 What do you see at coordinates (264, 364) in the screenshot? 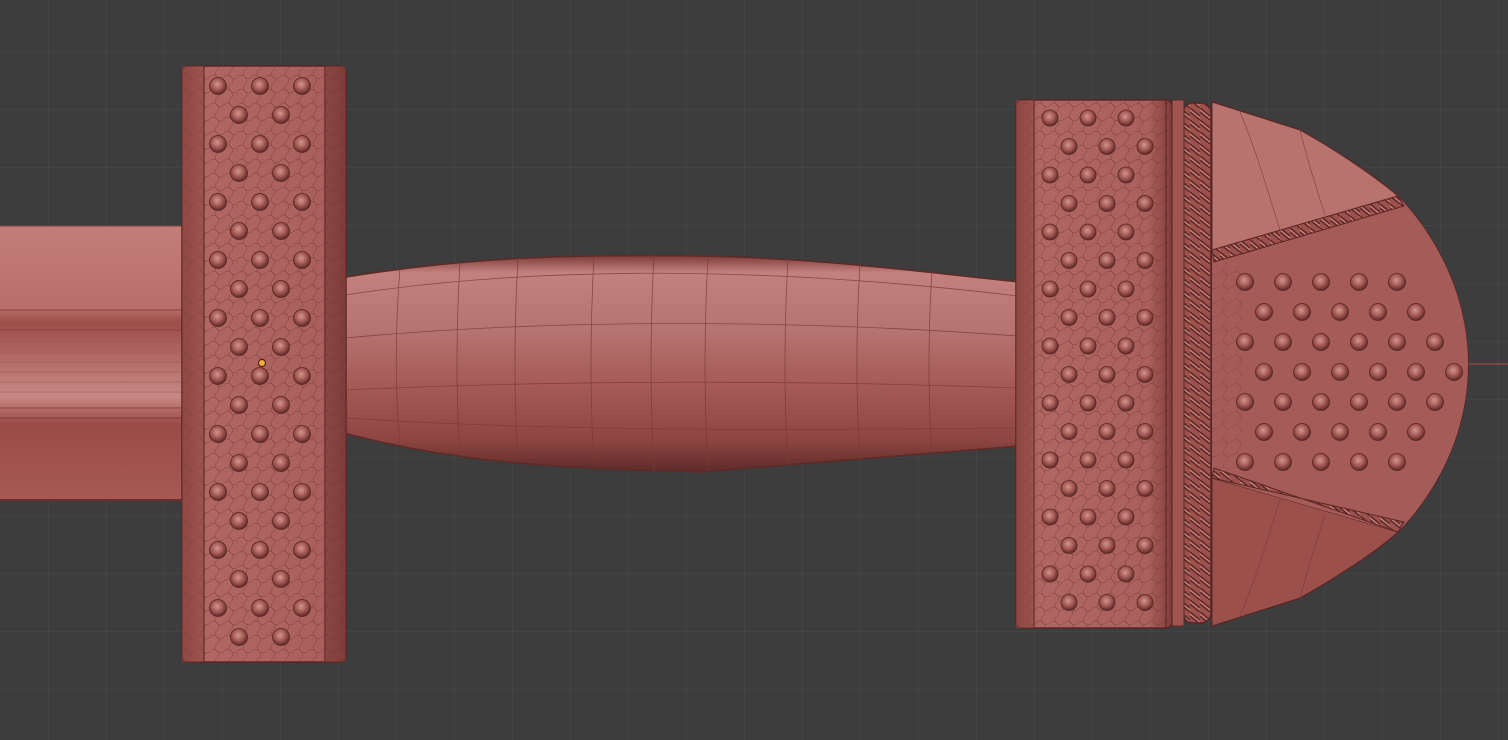
I see `crossguard` at bounding box center [264, 364].